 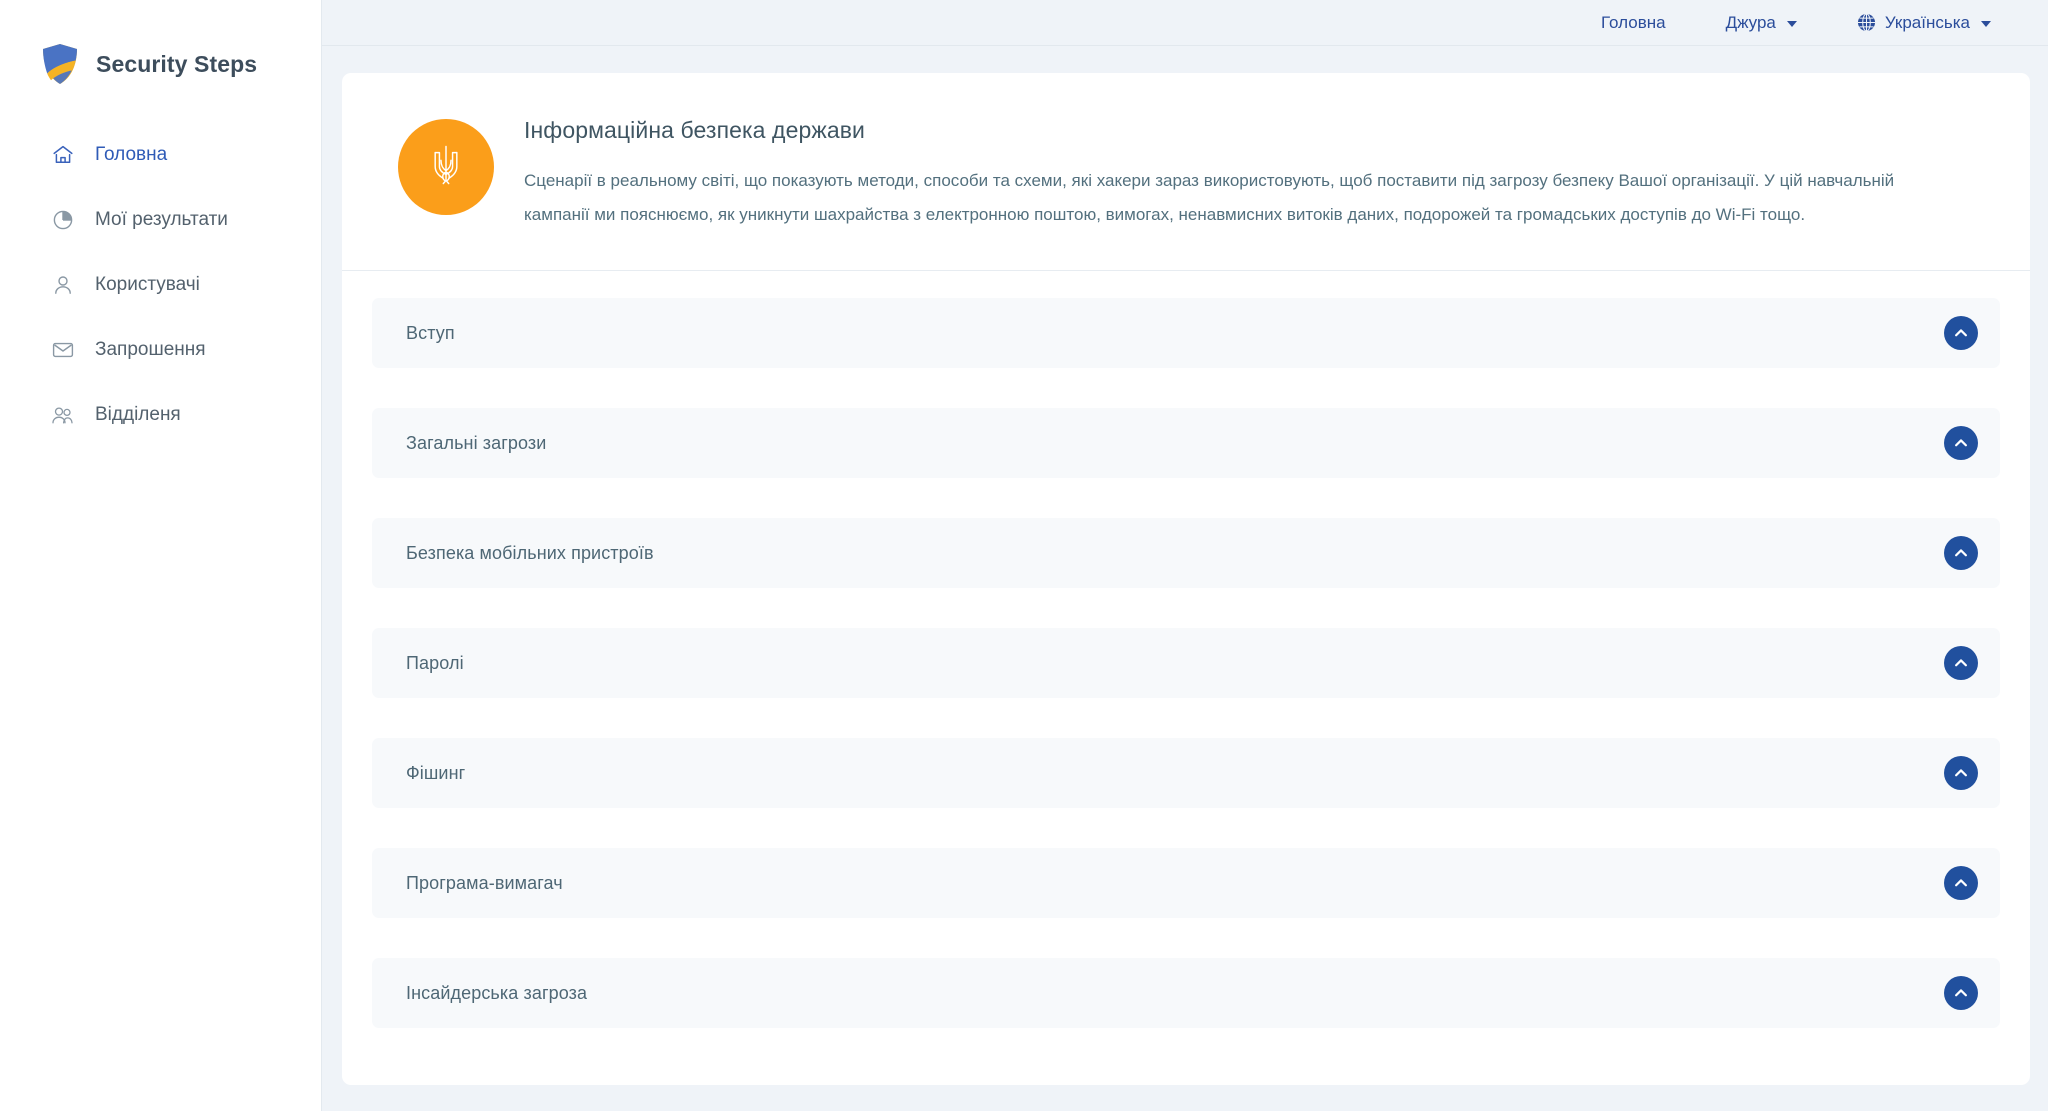 I want to click on course-badge, so click(x=446, y=167).